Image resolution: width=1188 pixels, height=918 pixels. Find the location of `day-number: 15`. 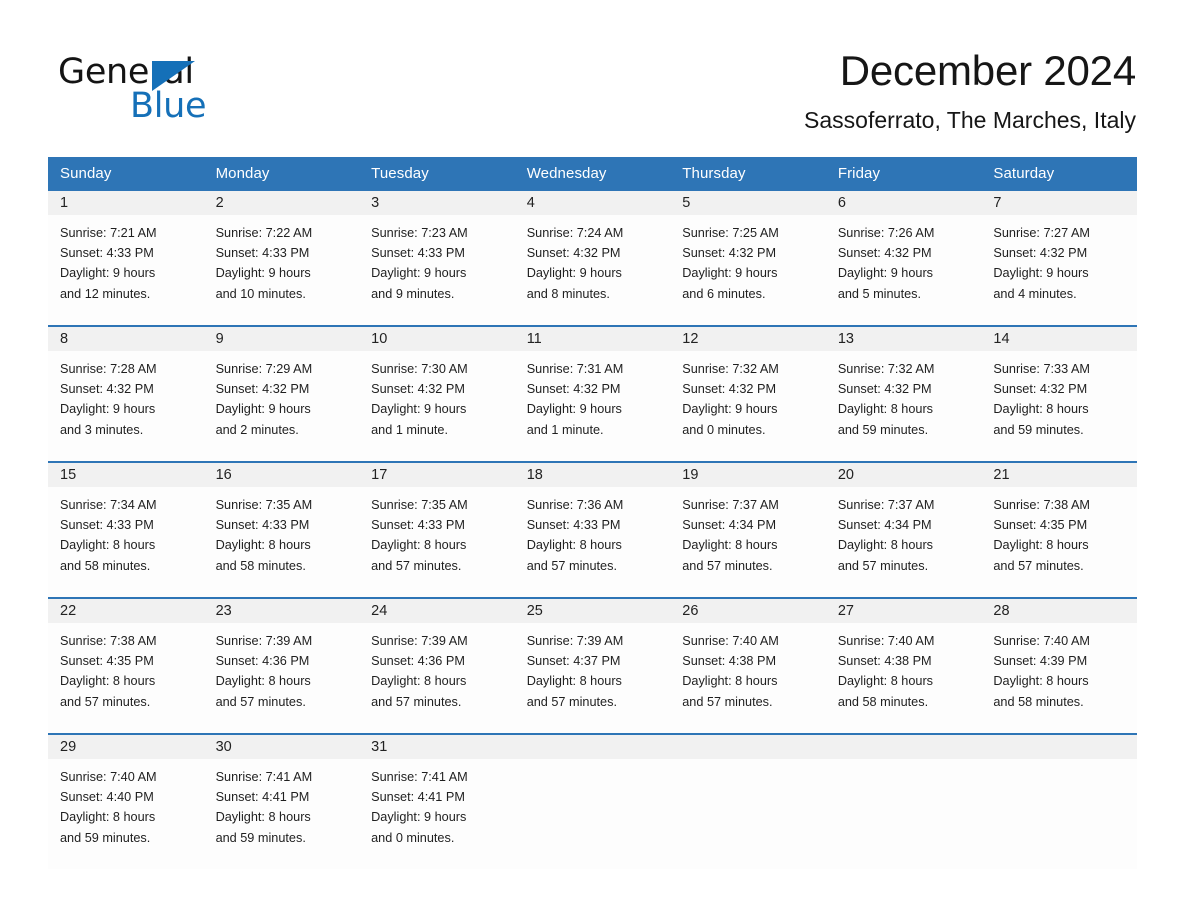

day-number: 15 is located at coordinates (126, 475).